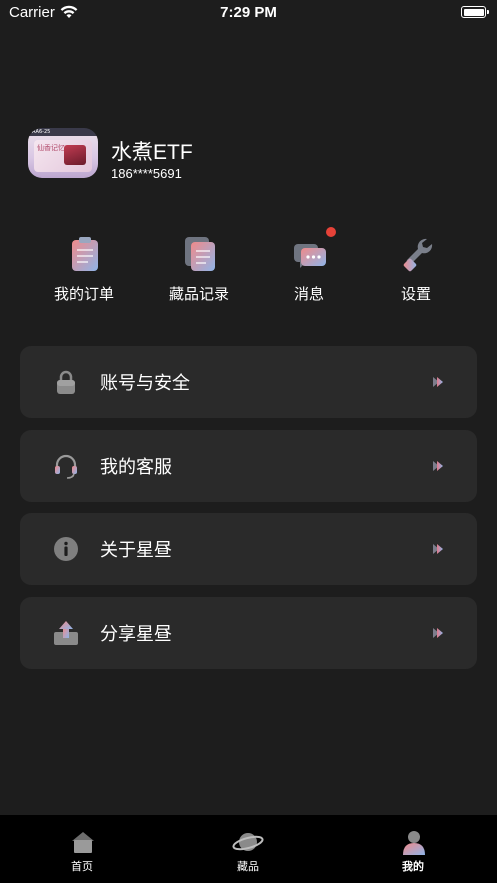 The image size is (497, 883). Describe the element at coordinates (82, 866) in the screenshot. I see `tab-label: 首页` at that location.